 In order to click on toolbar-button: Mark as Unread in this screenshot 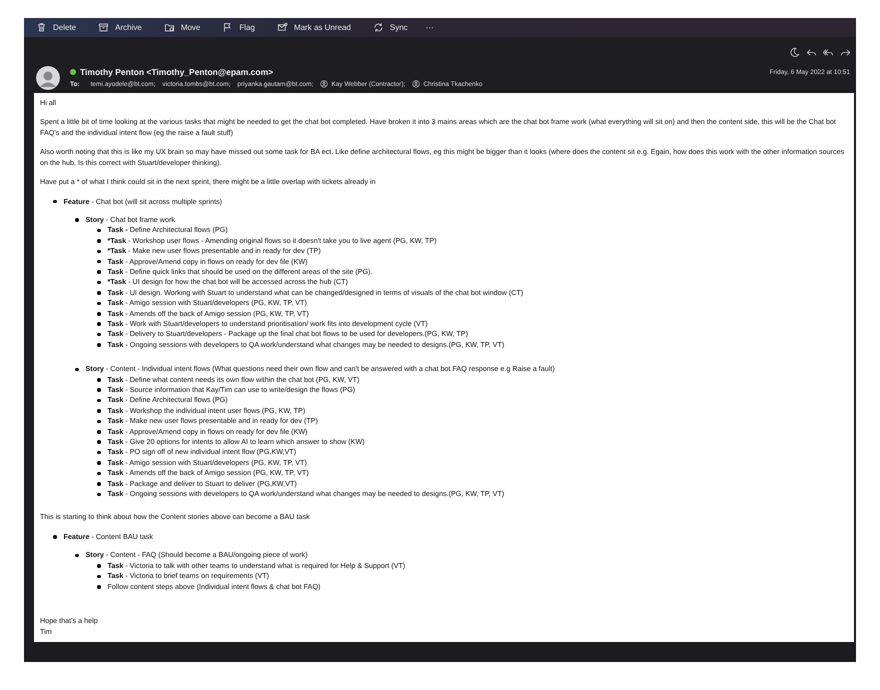, I will do `click(313, 27)`.